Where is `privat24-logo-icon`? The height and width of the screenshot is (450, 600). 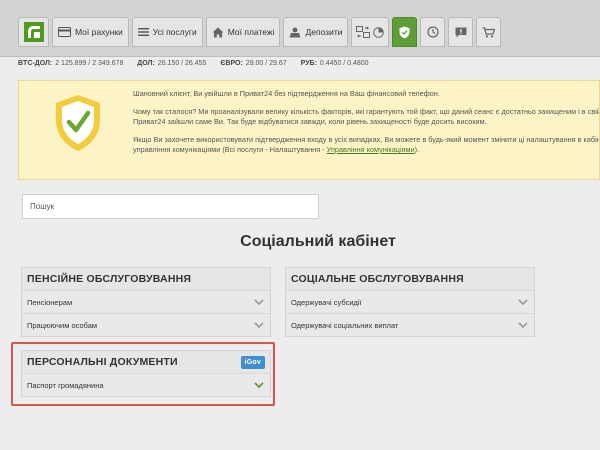 privat24-logo-icon is located at coordinates (33, 32).